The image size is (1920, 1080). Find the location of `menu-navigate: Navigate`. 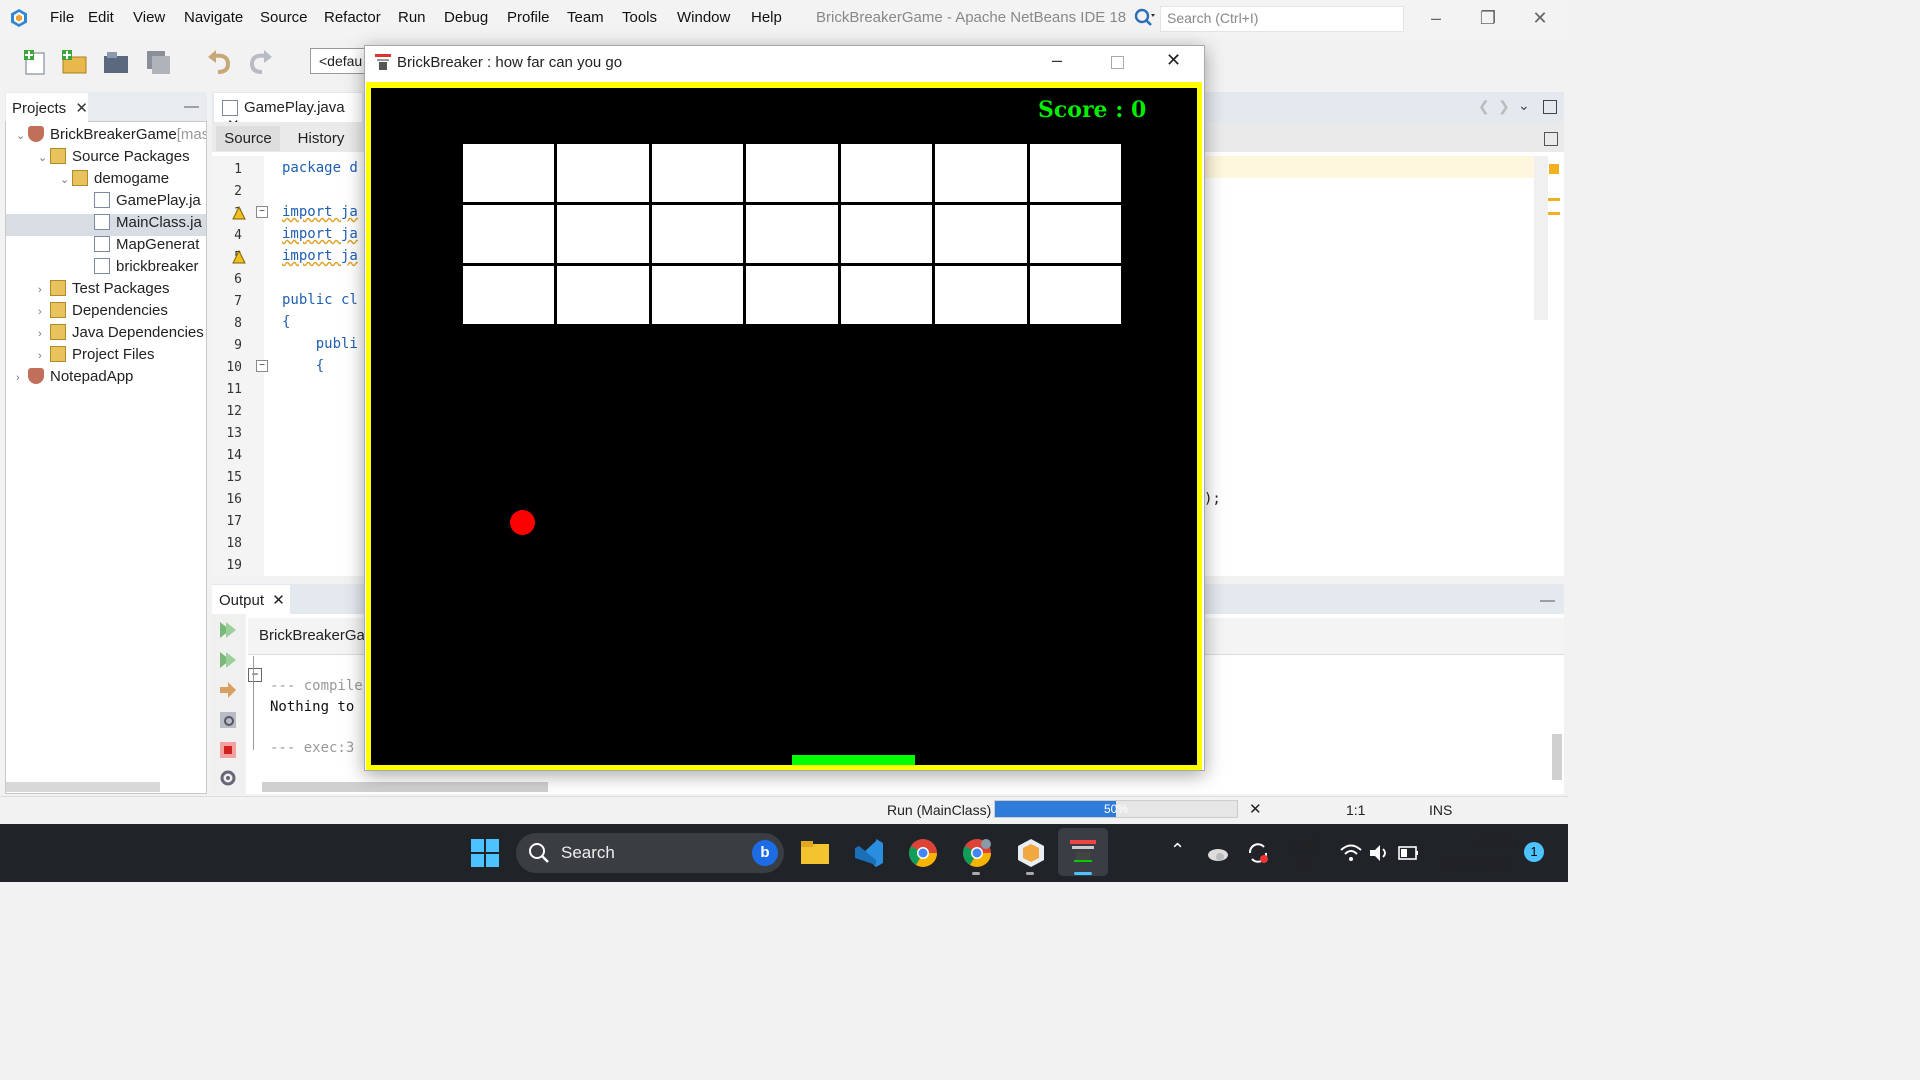

menu-navigate: Navigate is located at coordinates (213, 17).